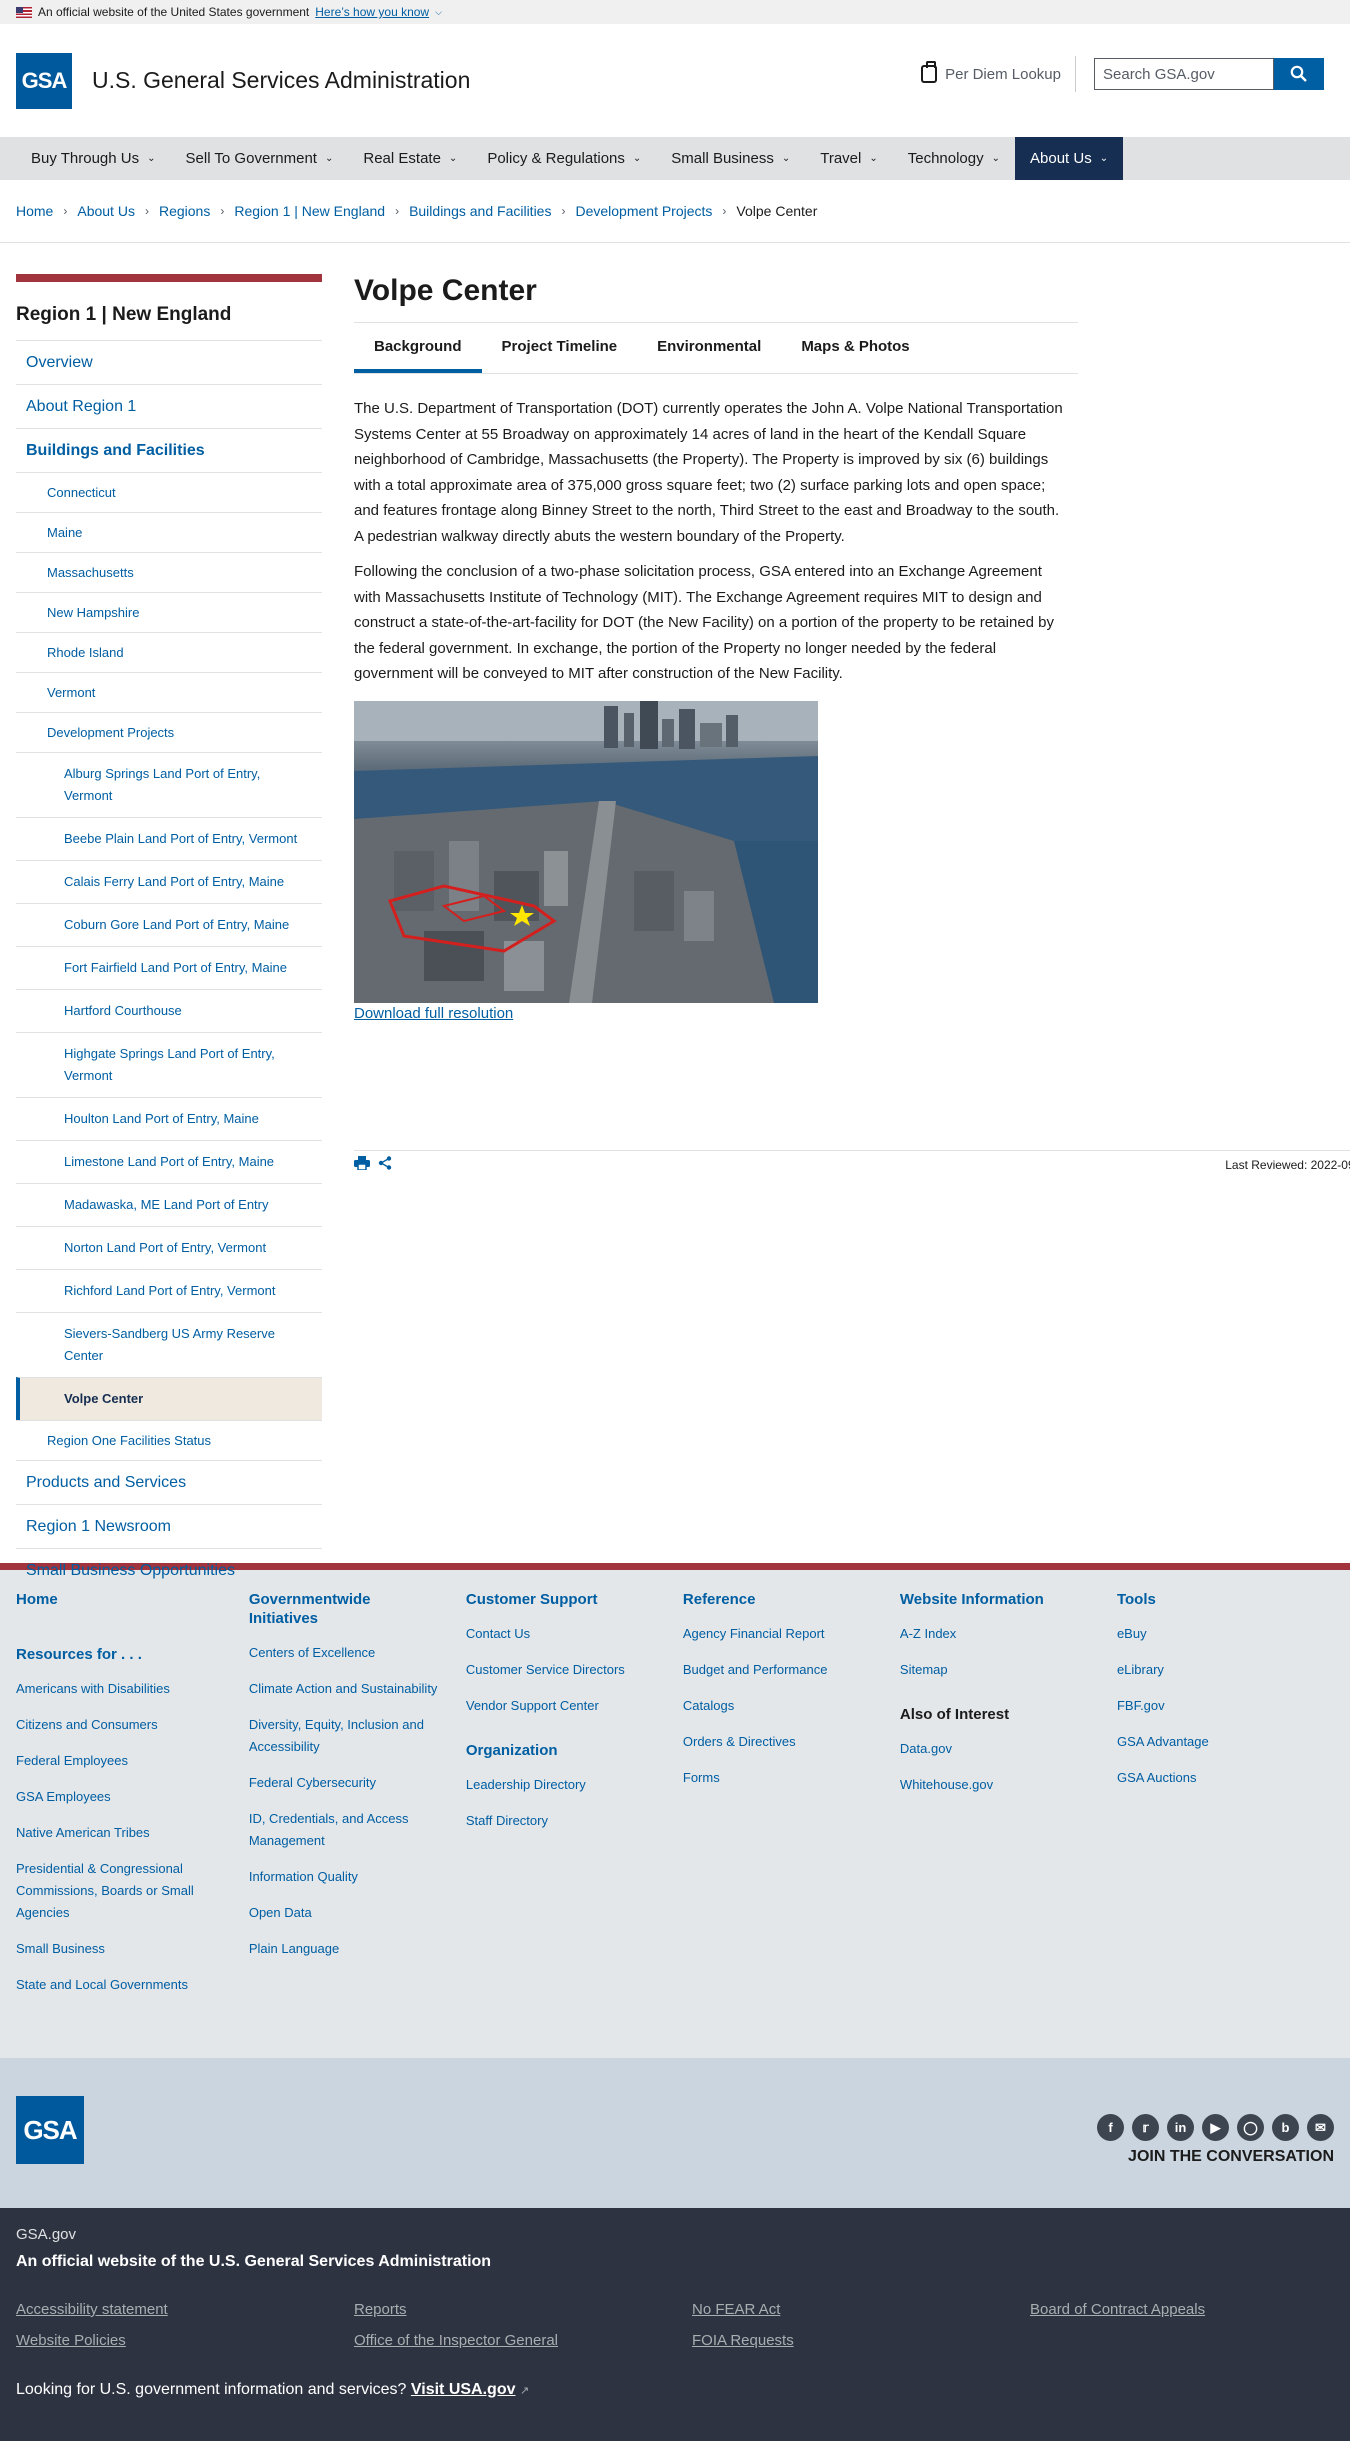 The height and width of the screenshot is (2441, 1350). What do you see at coordinates (357, 1830) in the screenshot?
I see `footer-link-id-credentials-and-access-management: ID, Credentials, and Access Management` at bounding box center [357, 1830].